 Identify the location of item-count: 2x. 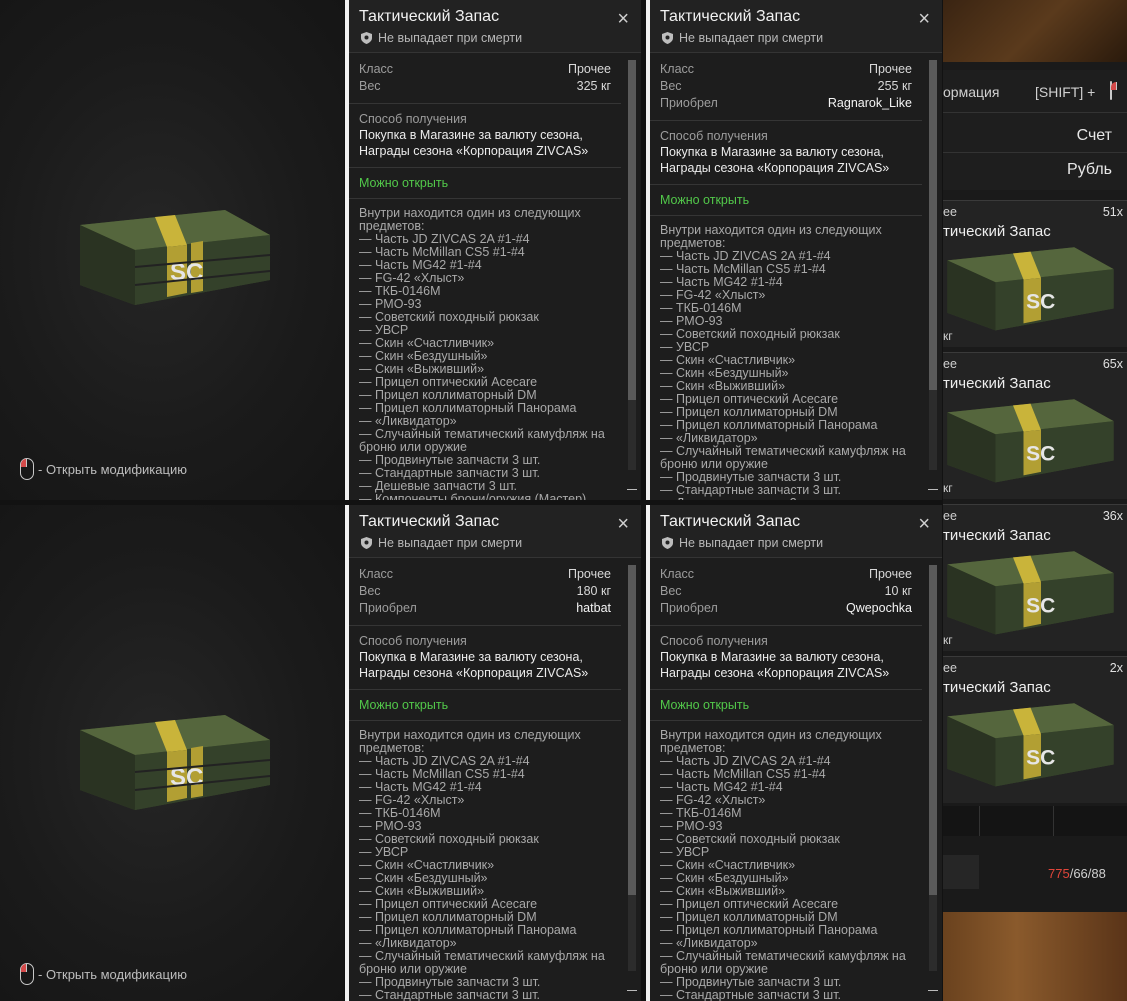
(1116, 668).